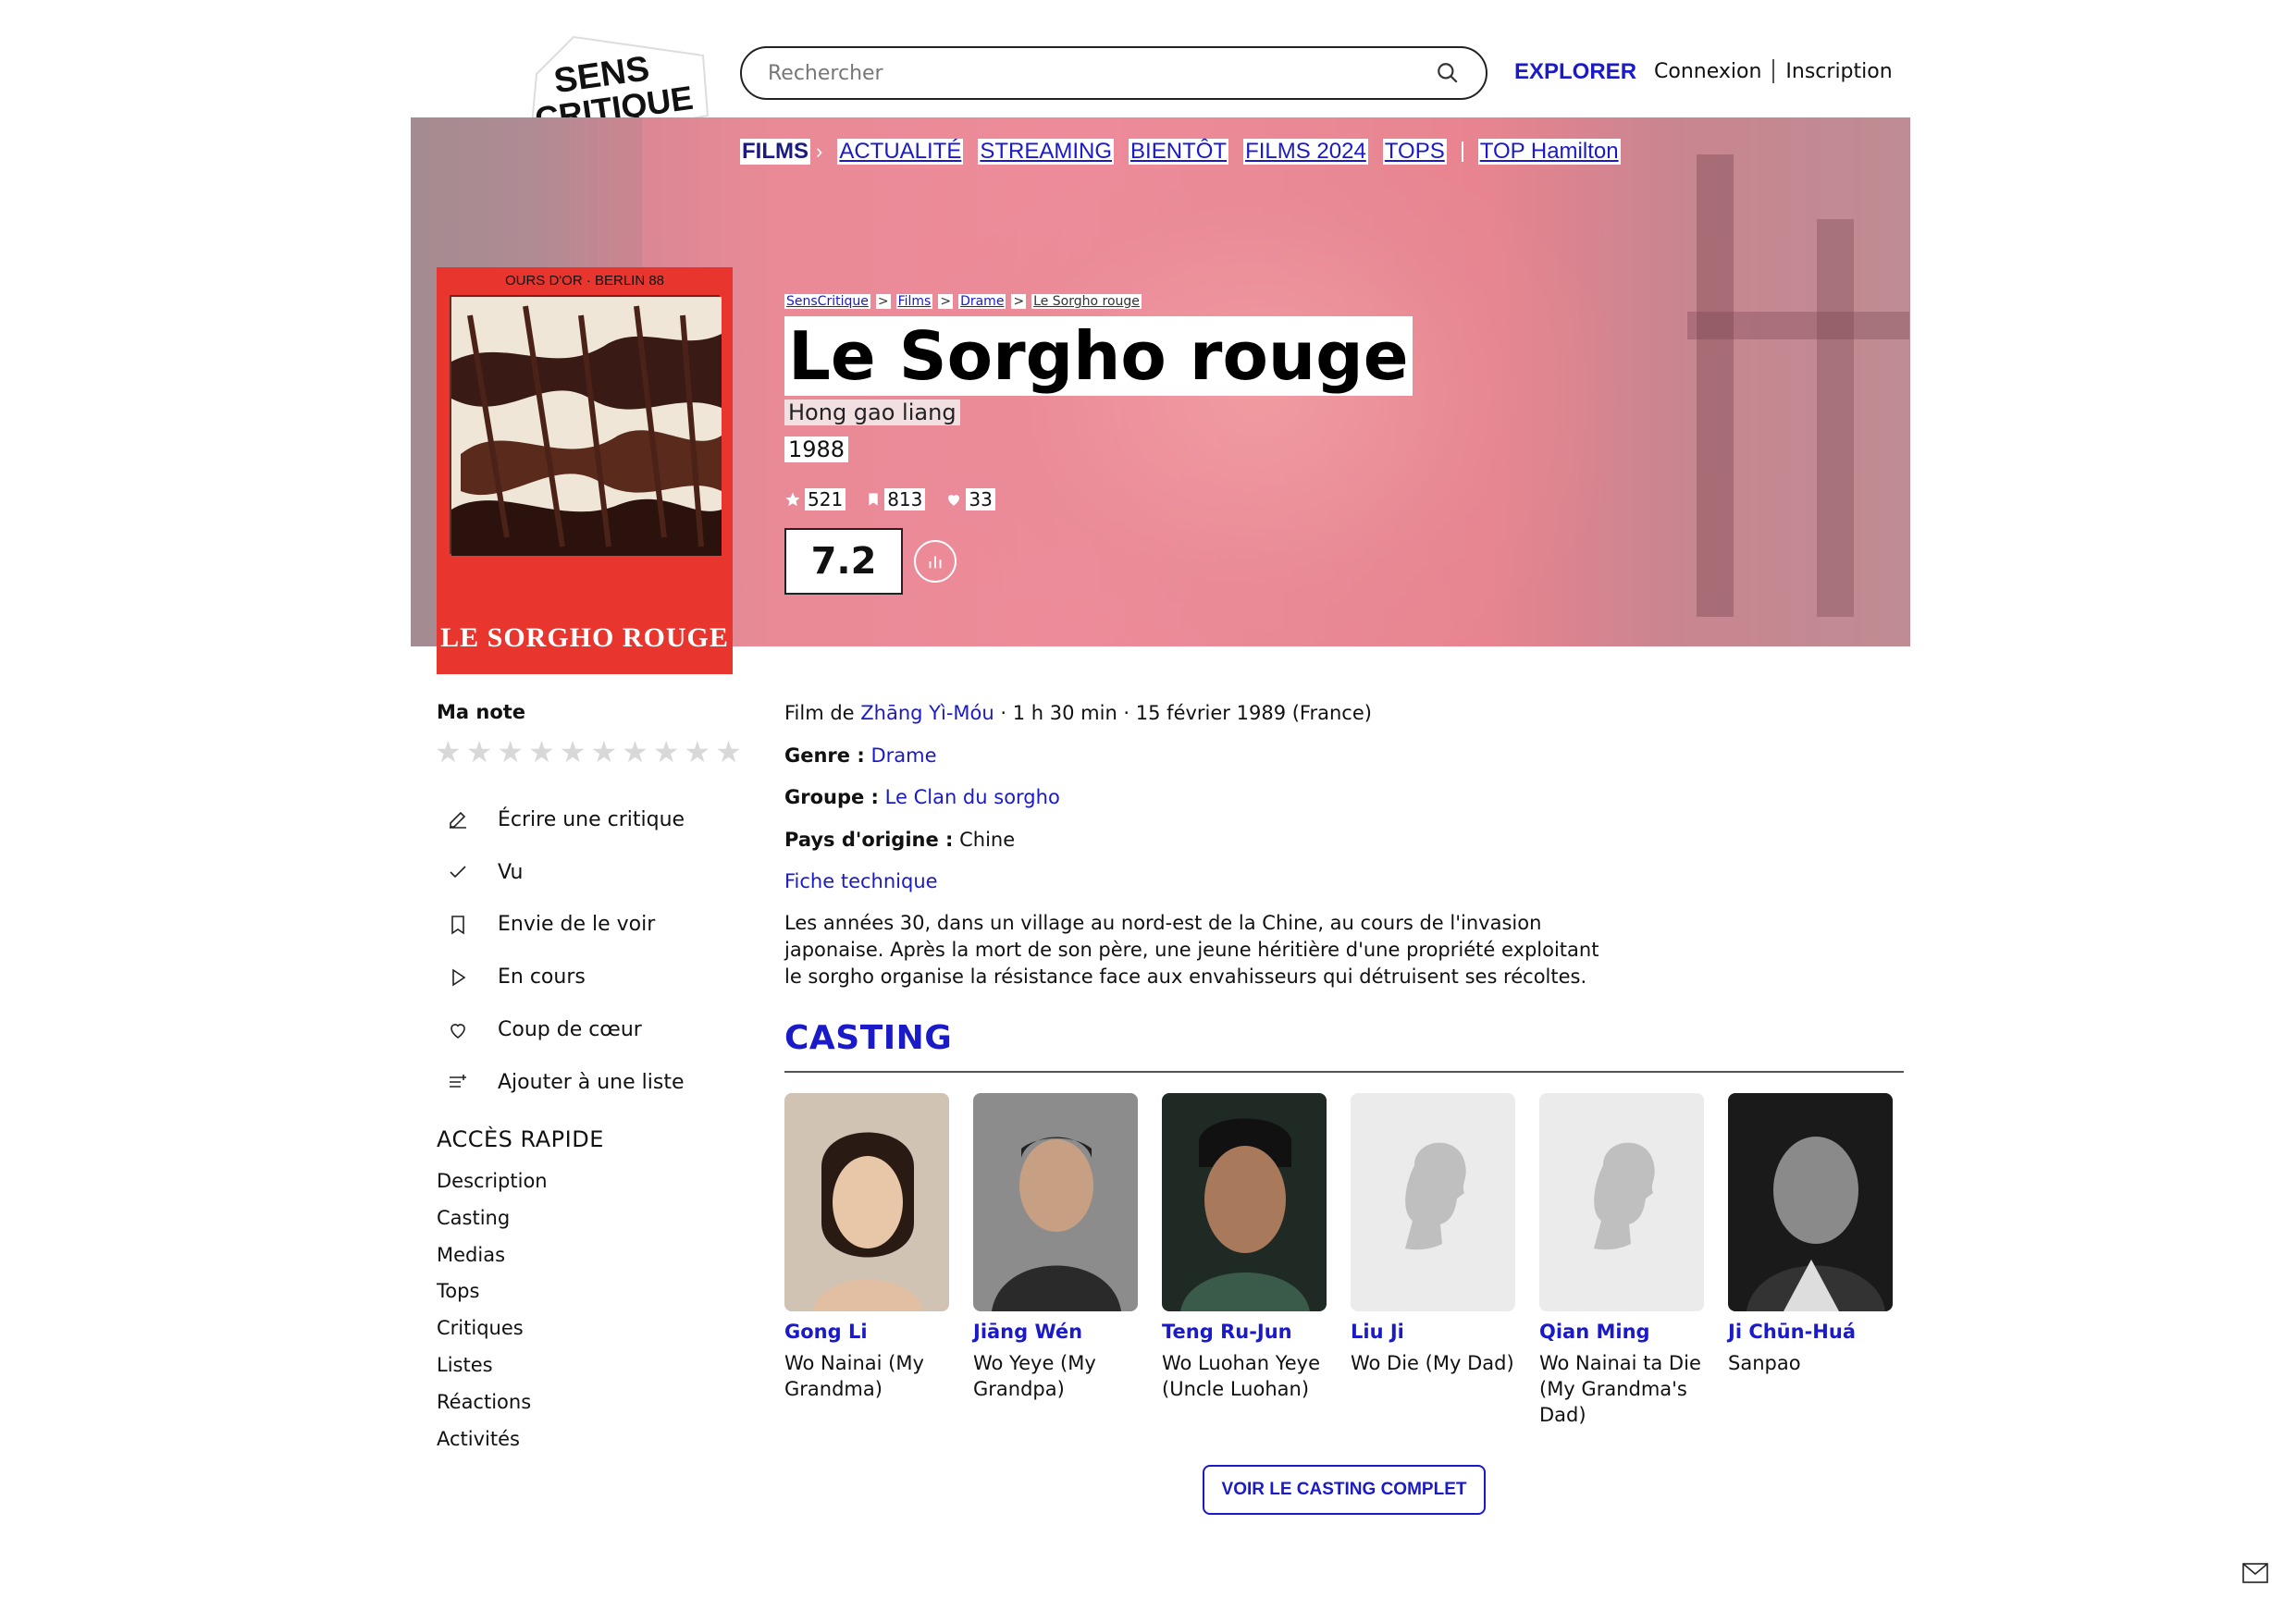 The image size is (2296, 1623). What do you see at coordinates (520, 1139) in the screenshot?
I see `quick-access-title: ACCÈS RAPIDE` at bounding box center [520, 1139].